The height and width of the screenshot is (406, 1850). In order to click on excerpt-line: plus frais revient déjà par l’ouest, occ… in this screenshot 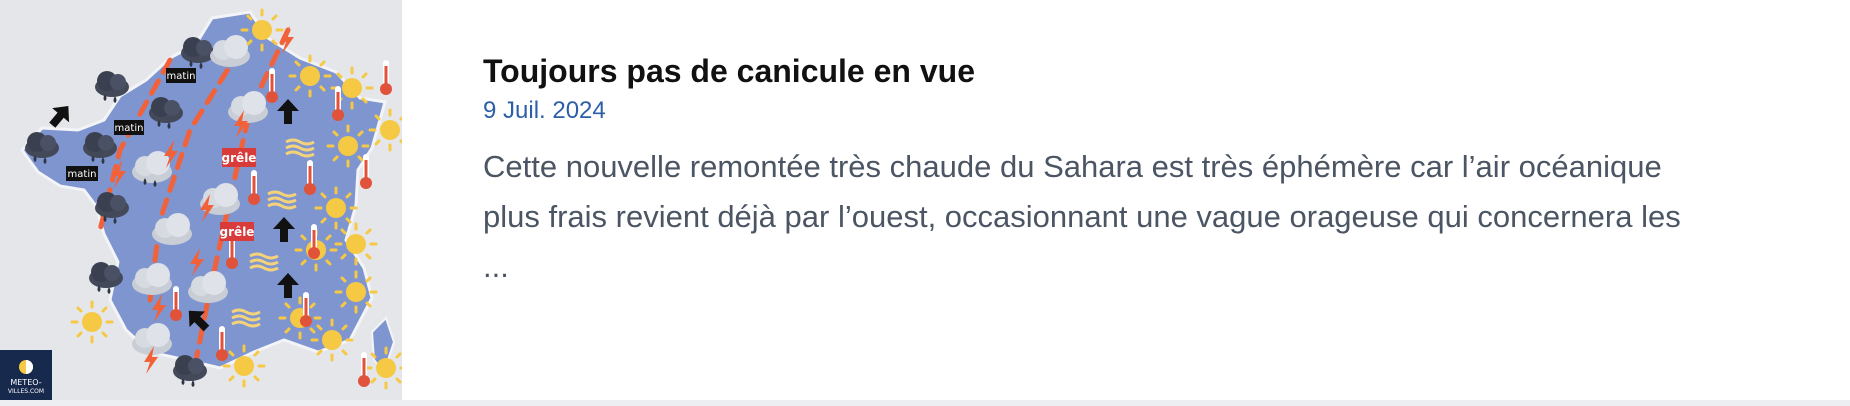, I will do `click(1082, 216)`.